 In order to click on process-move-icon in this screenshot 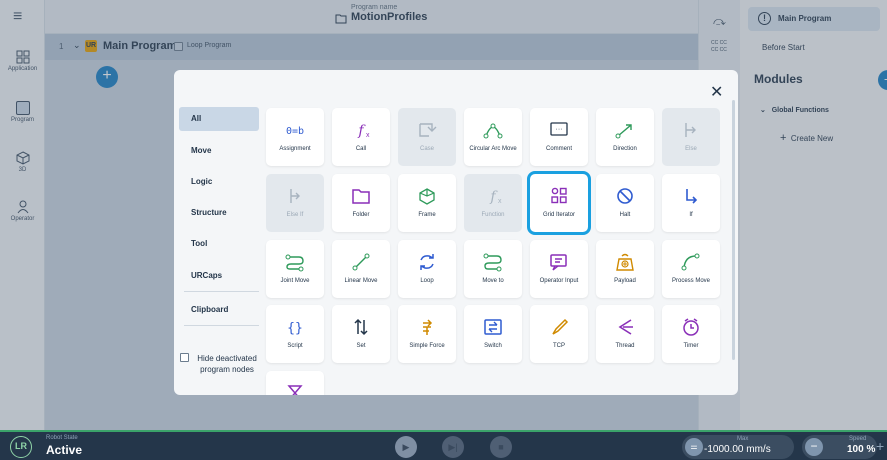, I will do `click(690, 262)`.